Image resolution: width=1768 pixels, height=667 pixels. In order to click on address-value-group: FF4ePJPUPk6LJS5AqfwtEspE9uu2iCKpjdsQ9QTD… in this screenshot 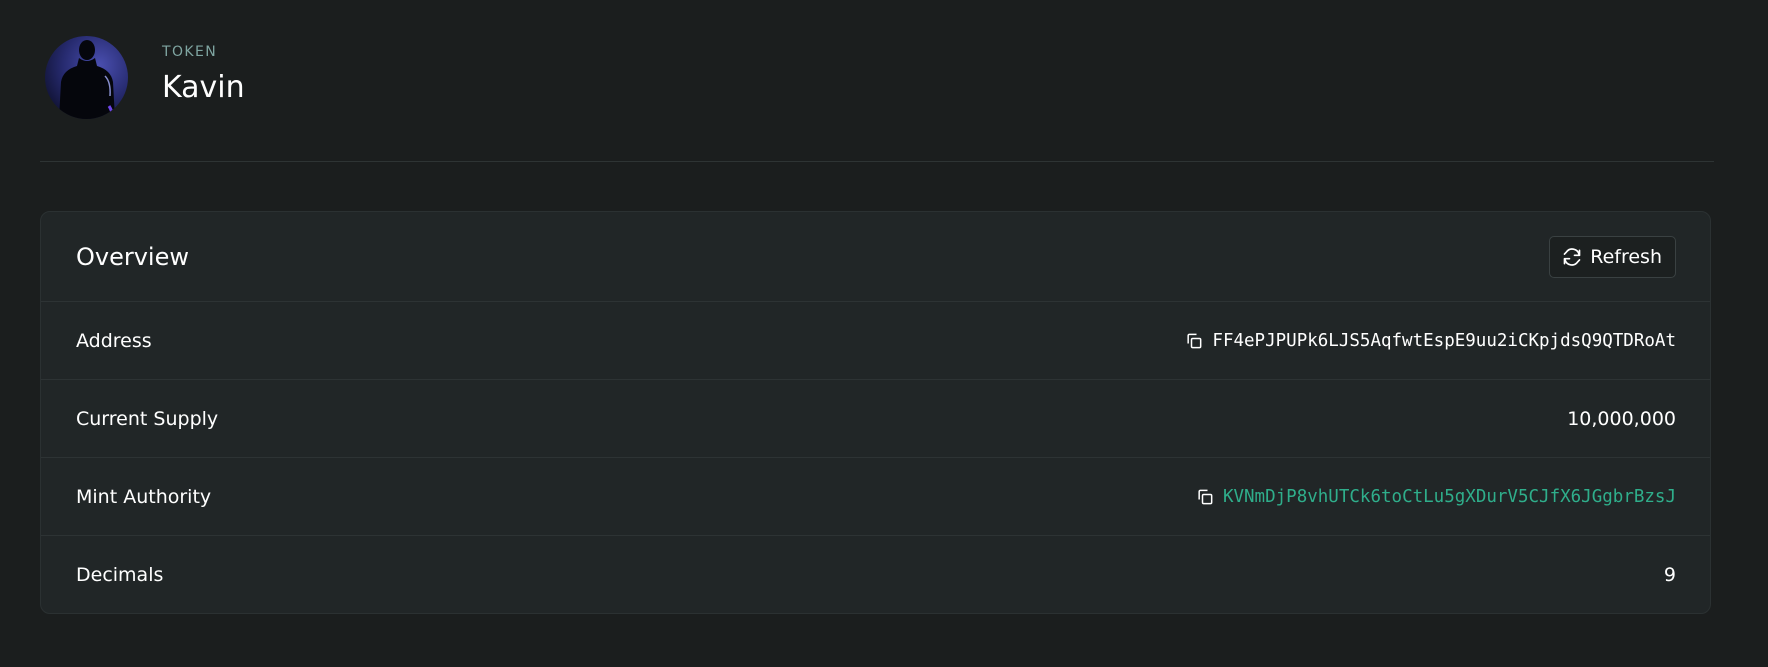, I will do `click(1430, 341)`.